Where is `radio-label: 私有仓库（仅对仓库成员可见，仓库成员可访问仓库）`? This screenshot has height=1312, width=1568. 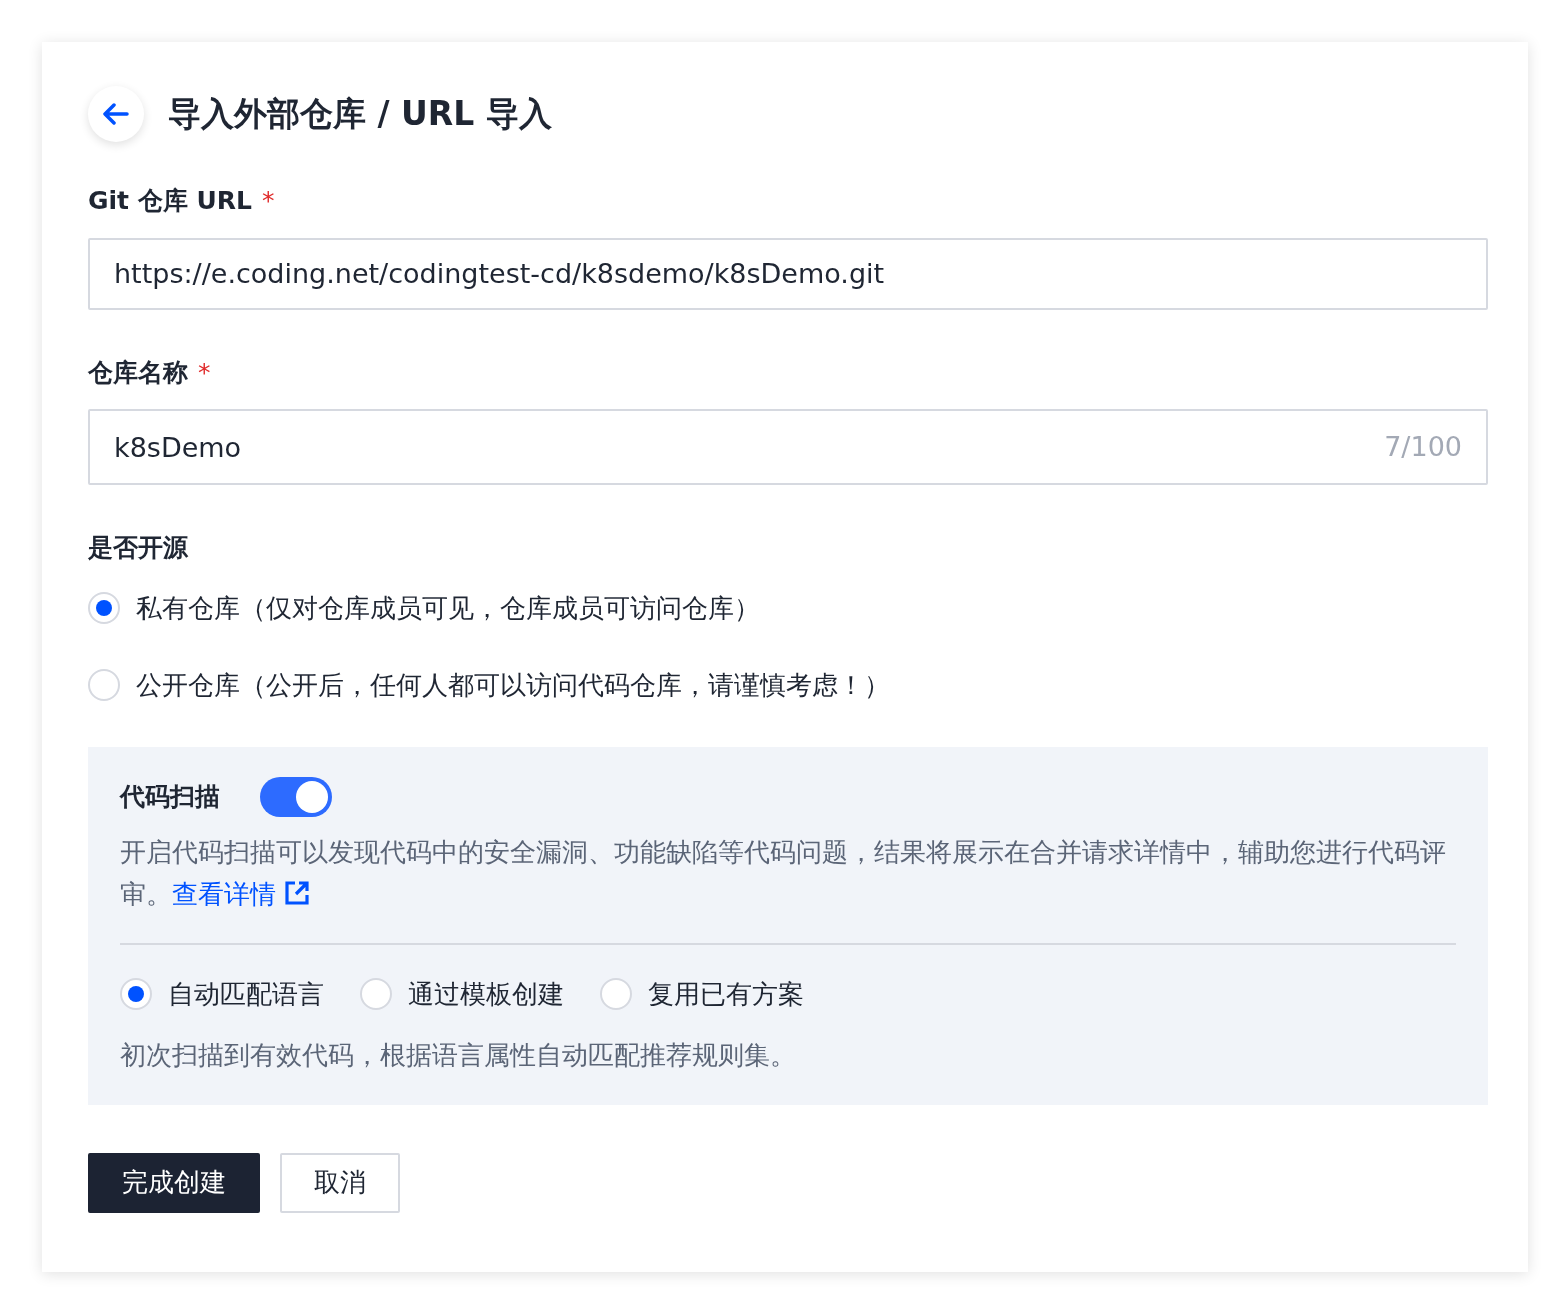 radio-label: 私有仓库（仅对仓库成员可见，仓库成员可访问仓库） is located at coordinates (448, 608).